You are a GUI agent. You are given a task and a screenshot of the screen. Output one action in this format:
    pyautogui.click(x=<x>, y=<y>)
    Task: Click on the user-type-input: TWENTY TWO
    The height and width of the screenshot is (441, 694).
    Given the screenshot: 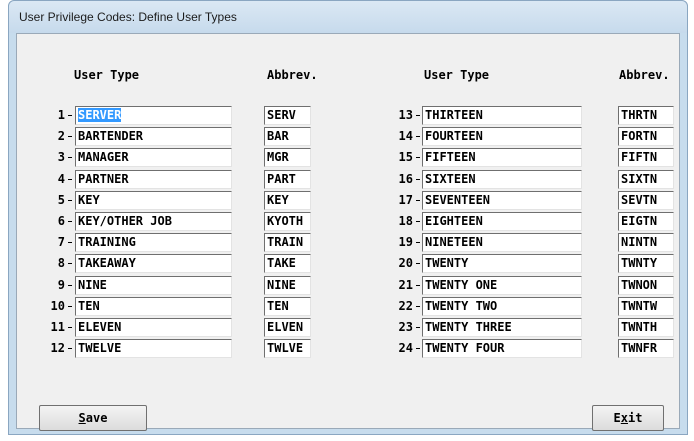 What is the action you would take?
    pyautogui.click(x=502, y=306)
    